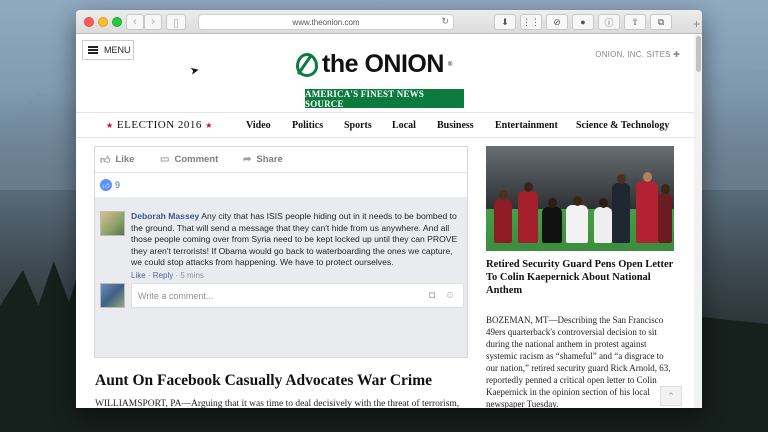 Image resolution: width=768 pixels, height=432 pixels. I want to click on close-window-button, so click(89, 22).